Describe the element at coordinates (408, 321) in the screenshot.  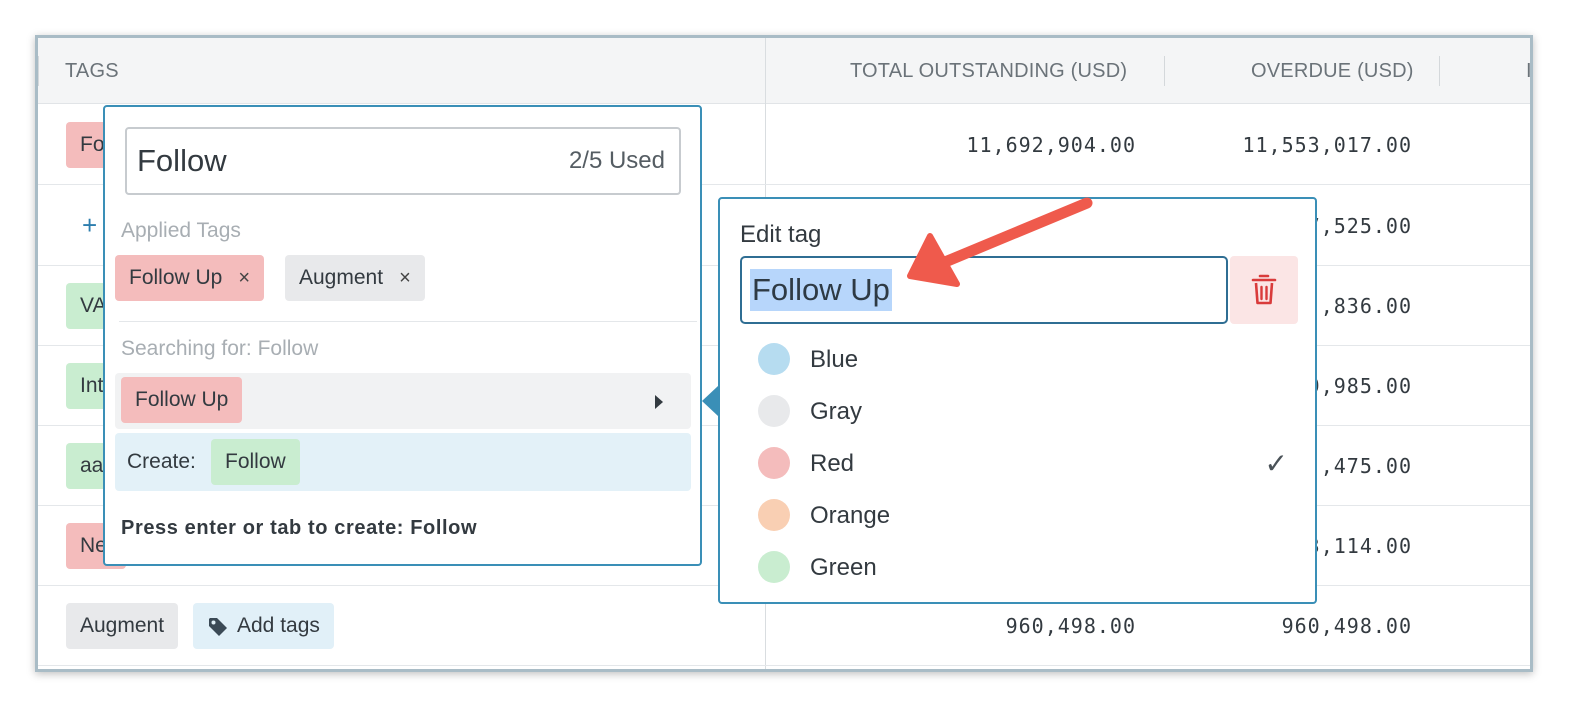
I see `section-divider` at that location.